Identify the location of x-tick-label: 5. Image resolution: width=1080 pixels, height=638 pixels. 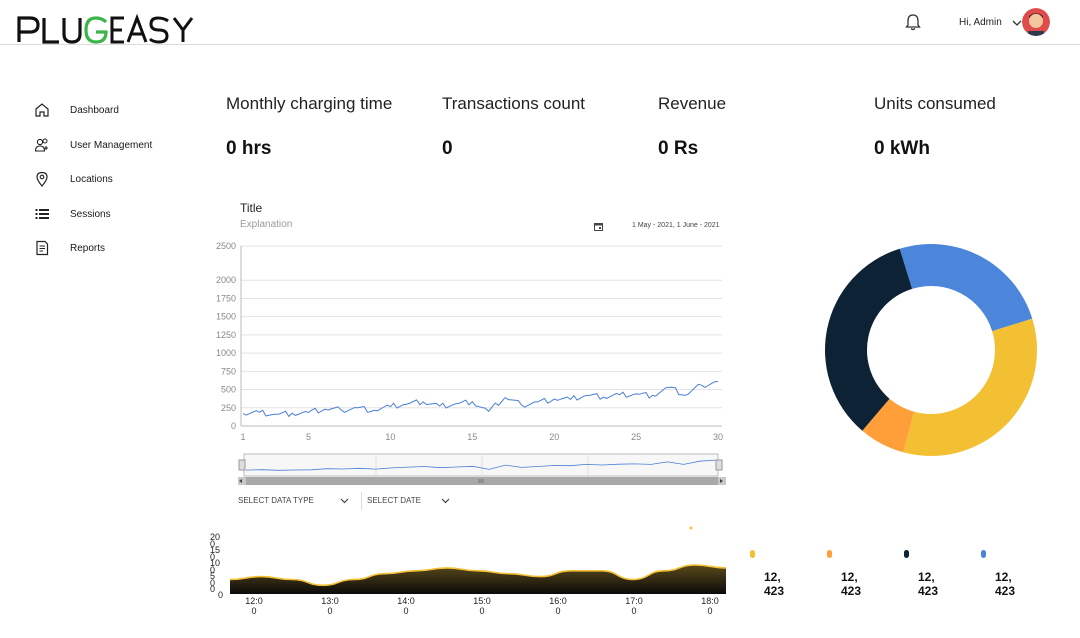
(308, 437).